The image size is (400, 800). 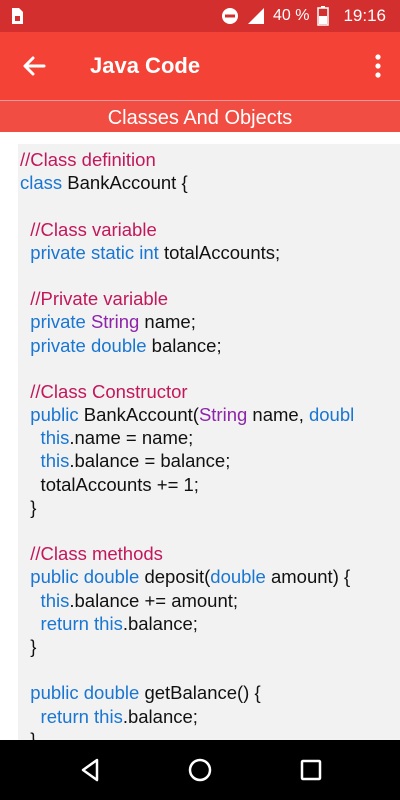 I want to click on code-line: //Class methods, so click(x=210, y=553).